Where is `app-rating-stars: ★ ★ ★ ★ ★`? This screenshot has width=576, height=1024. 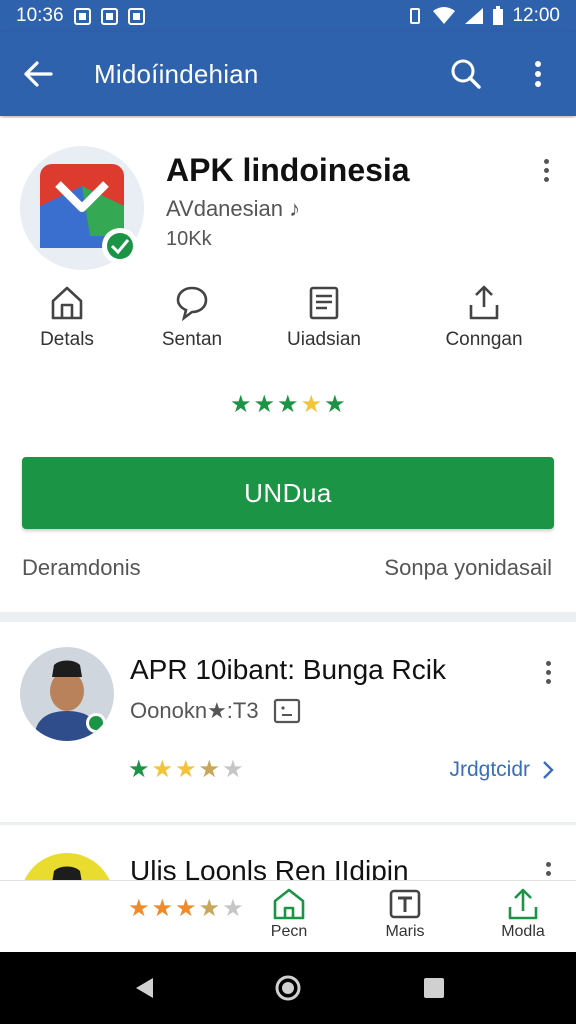 app-rating-stars: ★ ★ ★ ★ ★ is located at coordinates (288, 405).